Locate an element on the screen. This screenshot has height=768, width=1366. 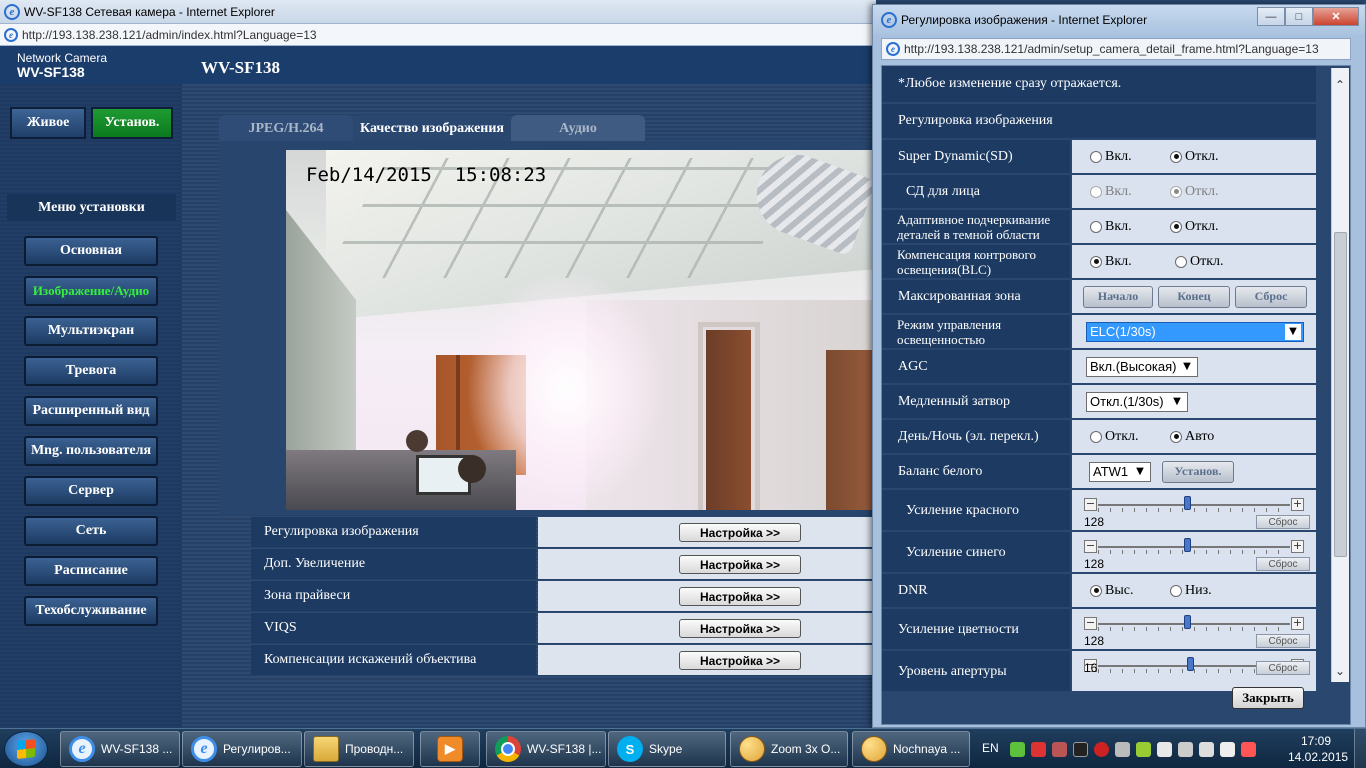
blue-gain-cell: − + 128 Сброс is located at coordinates (1194, 552).